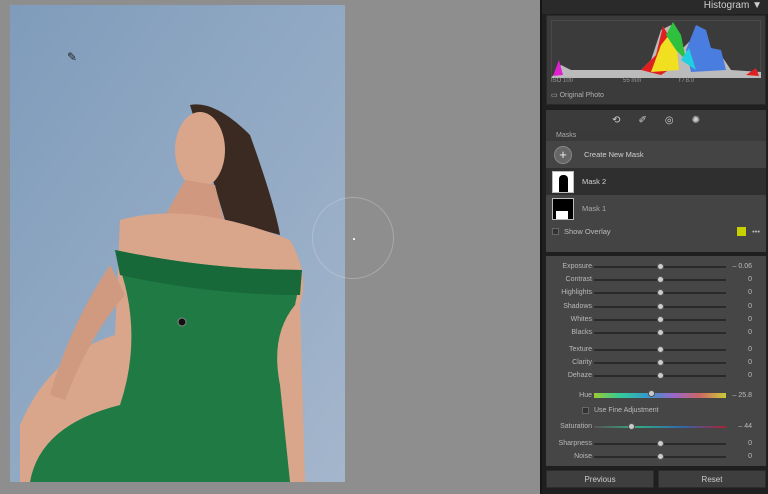 This screenshot has height=494, width=768. Describe the element at coordinates (742, 395) in the screenshot. I see `slider-value: – 25.8` at that location.